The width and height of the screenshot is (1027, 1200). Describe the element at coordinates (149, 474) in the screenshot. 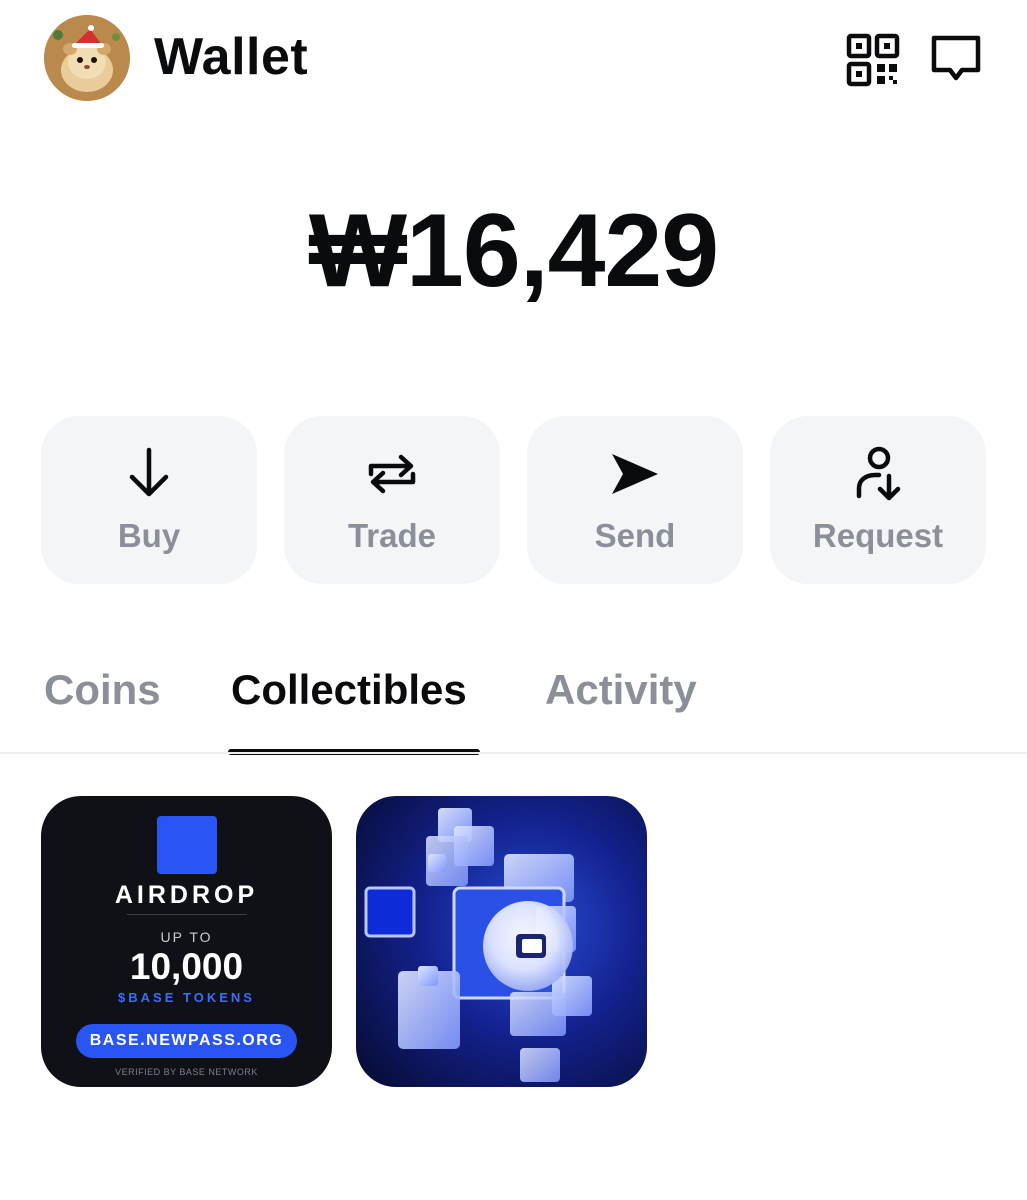

I see `arrow-down-icon` at that location.